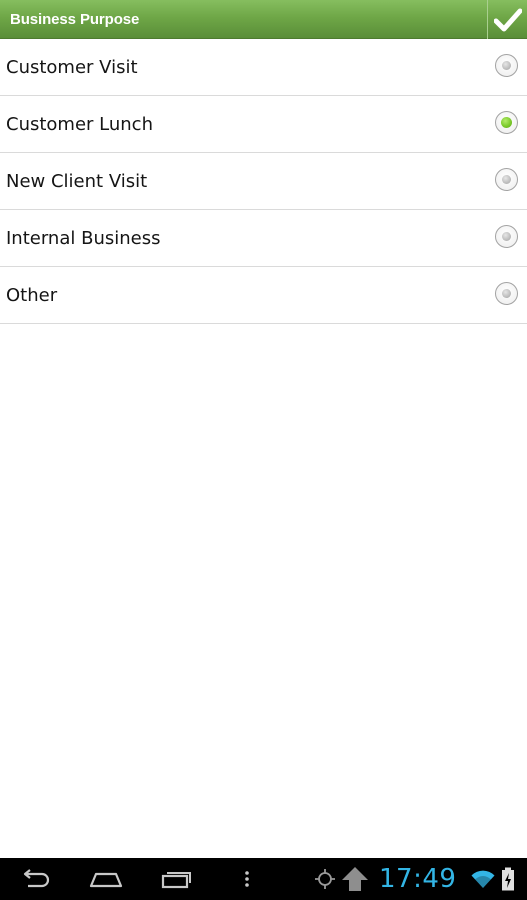 This screenshot has height=900, width=527. I want to click on option-label: New Client Visit, so click(77, 181).